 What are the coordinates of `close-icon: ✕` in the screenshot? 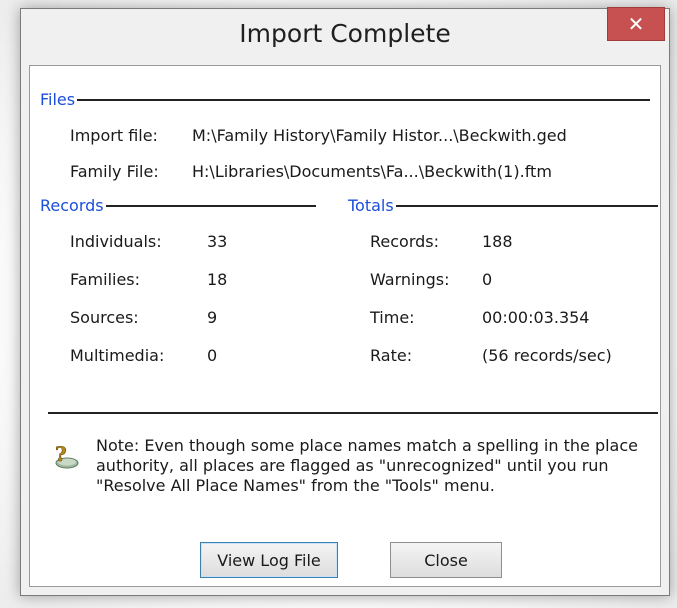 It's located at (636, 24).